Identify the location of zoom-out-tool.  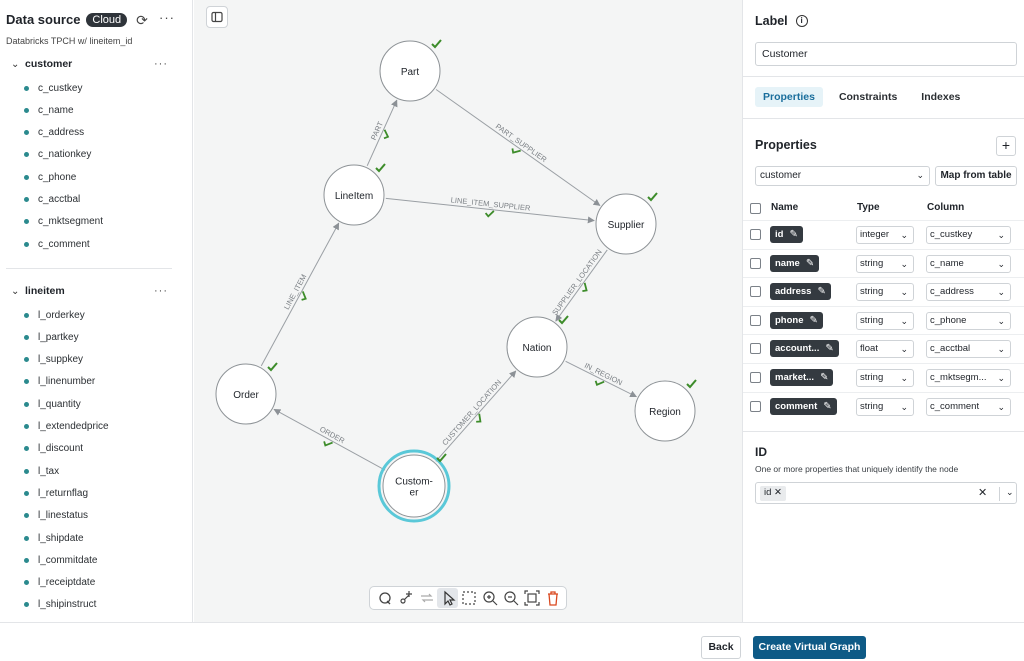
(510, 598).